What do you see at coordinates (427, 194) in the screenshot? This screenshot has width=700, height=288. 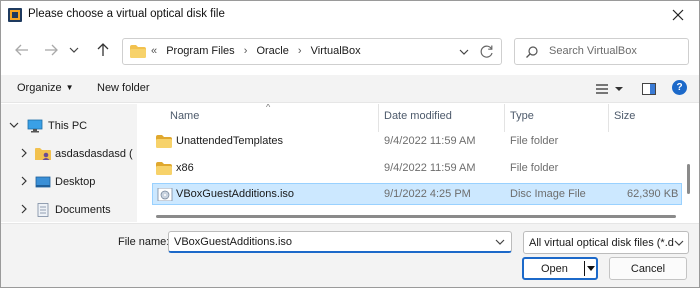 I see `file-date: 9/1/2022 4:25 PM` at bounding box center [427, 194].